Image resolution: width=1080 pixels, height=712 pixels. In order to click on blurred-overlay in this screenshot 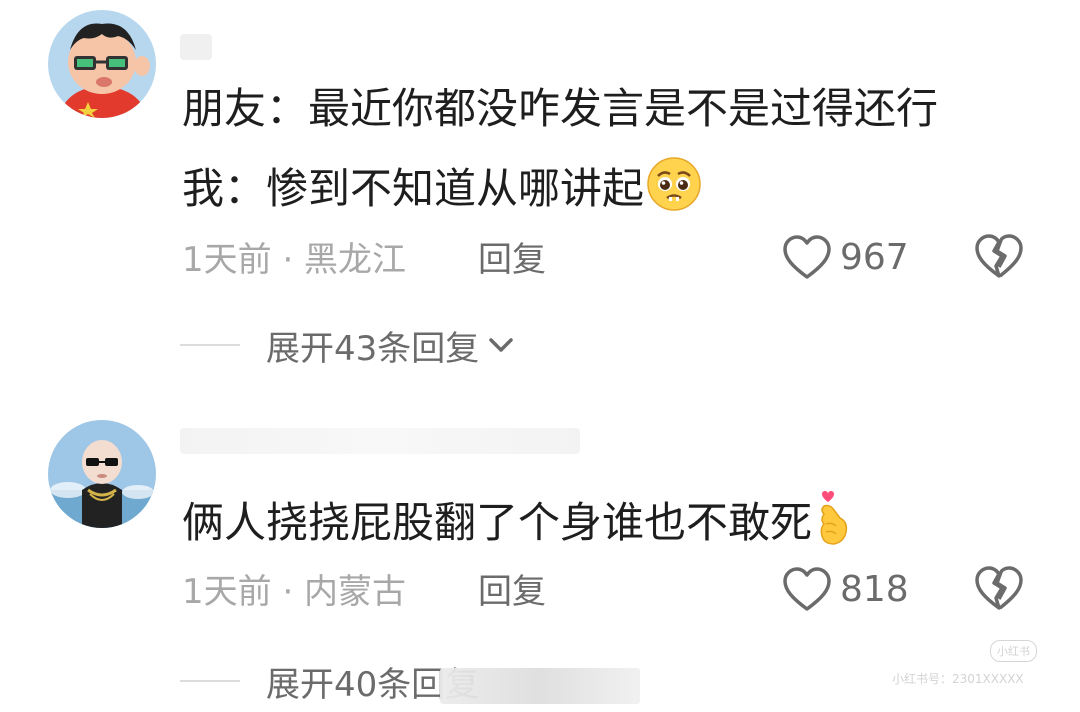, I will do `click(540, 686)`.